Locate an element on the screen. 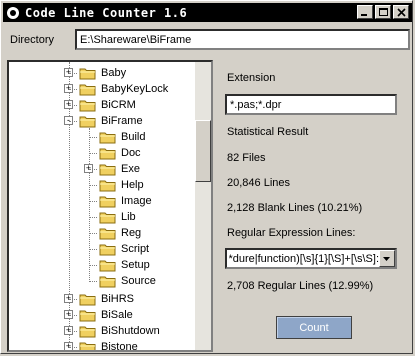 This screenshot has width=415, height=356. files-count: 82 Files is located at coordinates (246, 158).